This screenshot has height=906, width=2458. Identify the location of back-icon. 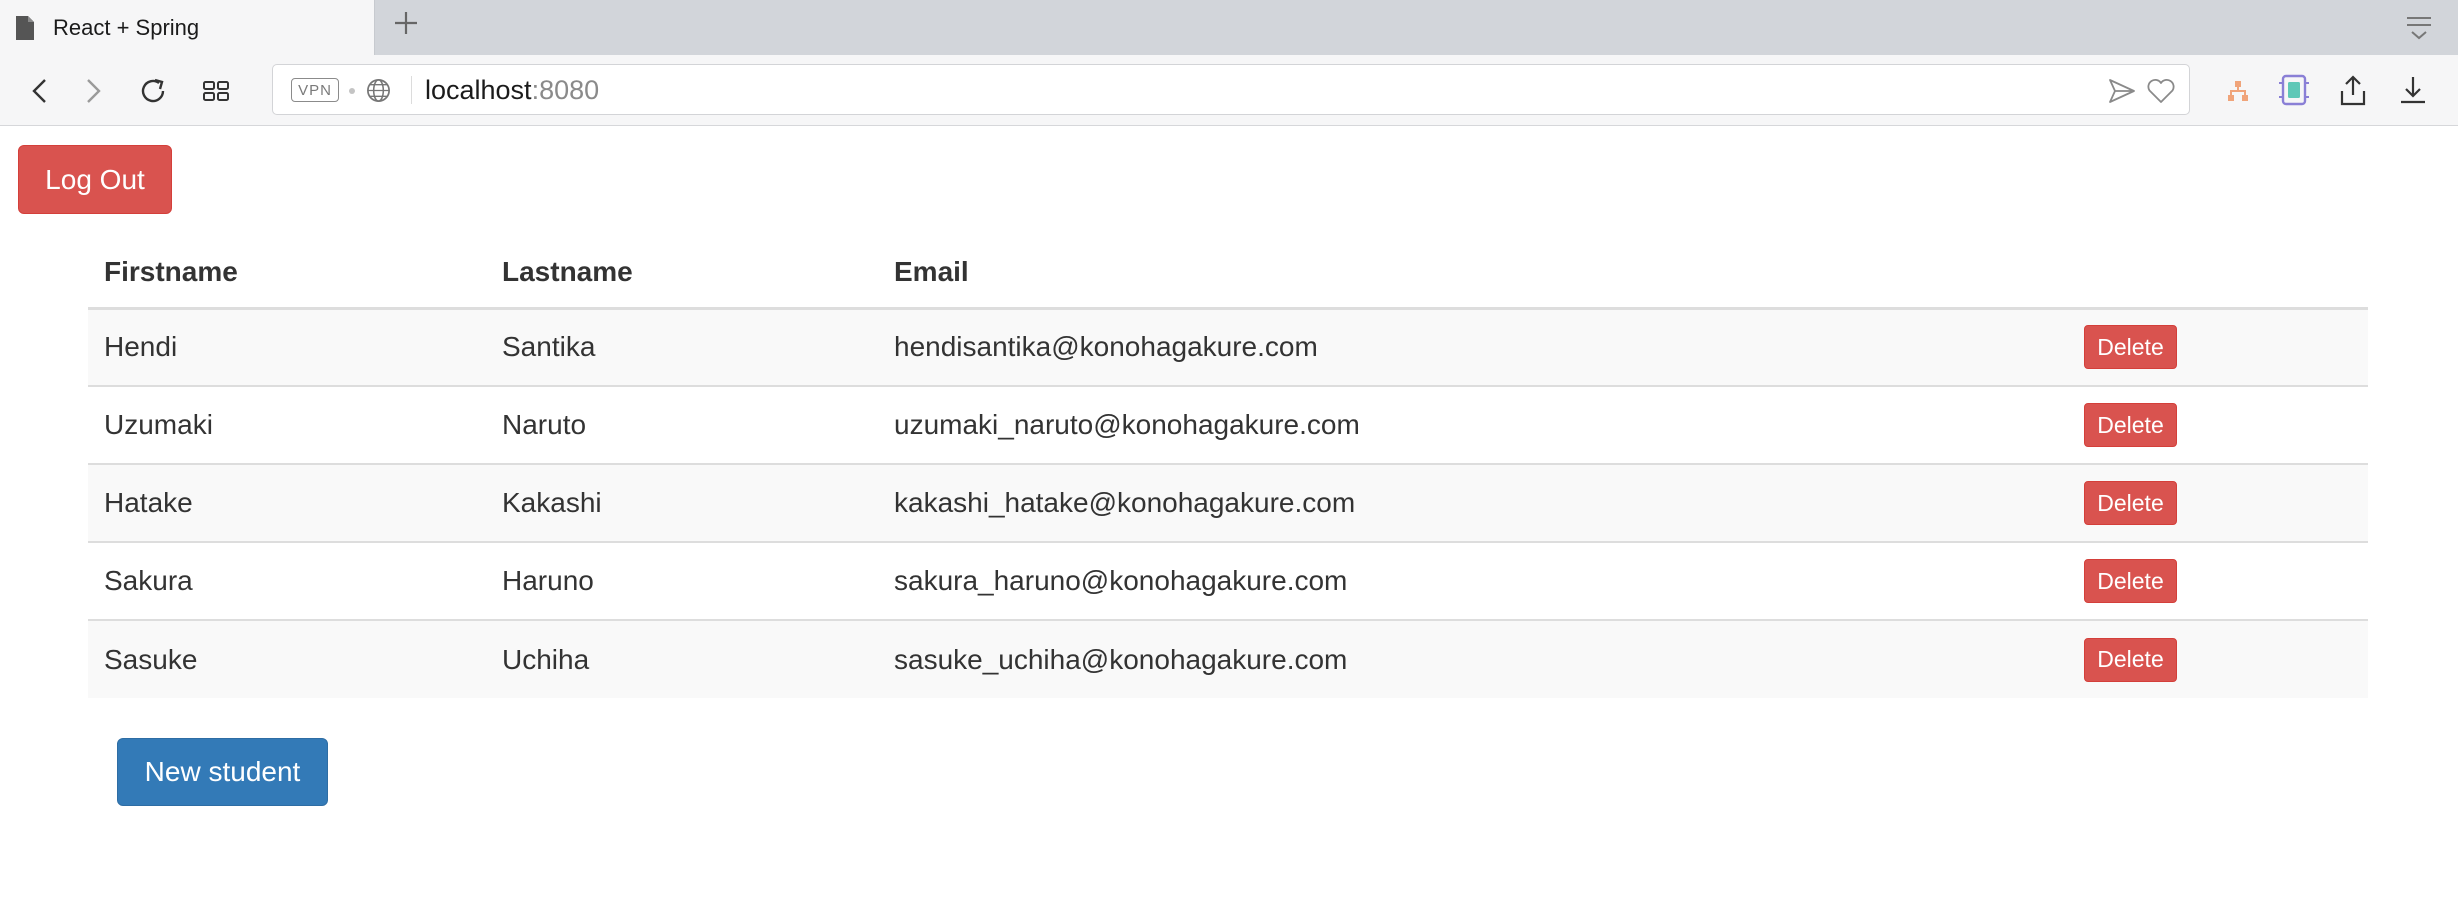
(39, 91).